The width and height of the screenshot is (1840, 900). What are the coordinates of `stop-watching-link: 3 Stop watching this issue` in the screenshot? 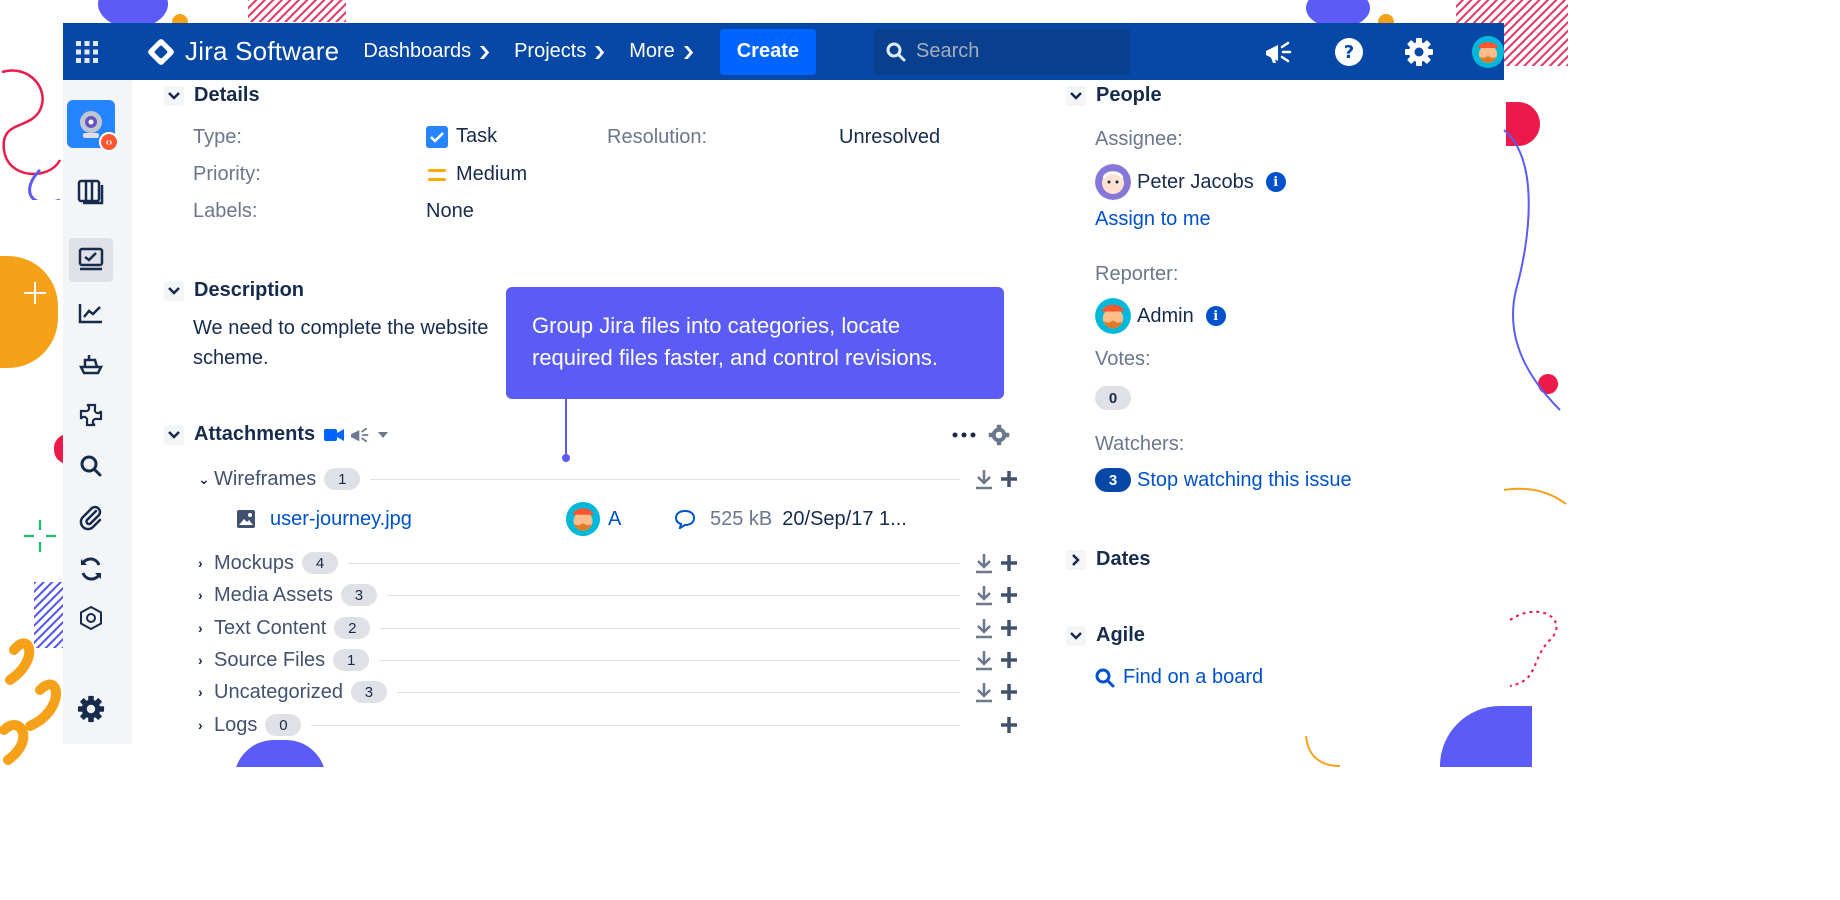 It's located at (1223, 480).